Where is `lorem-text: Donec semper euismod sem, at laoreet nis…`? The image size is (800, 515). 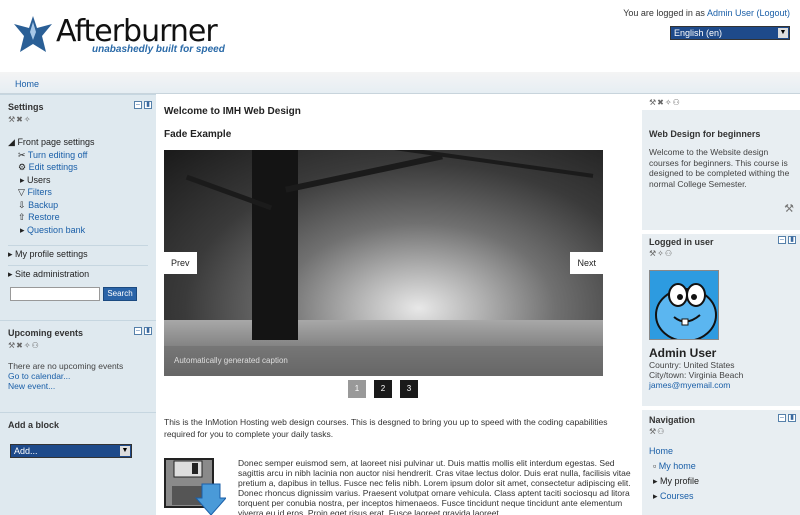 lorem-text: Donec semper euismod sem, at laoreet nis… is located at coordinates (434, 486).